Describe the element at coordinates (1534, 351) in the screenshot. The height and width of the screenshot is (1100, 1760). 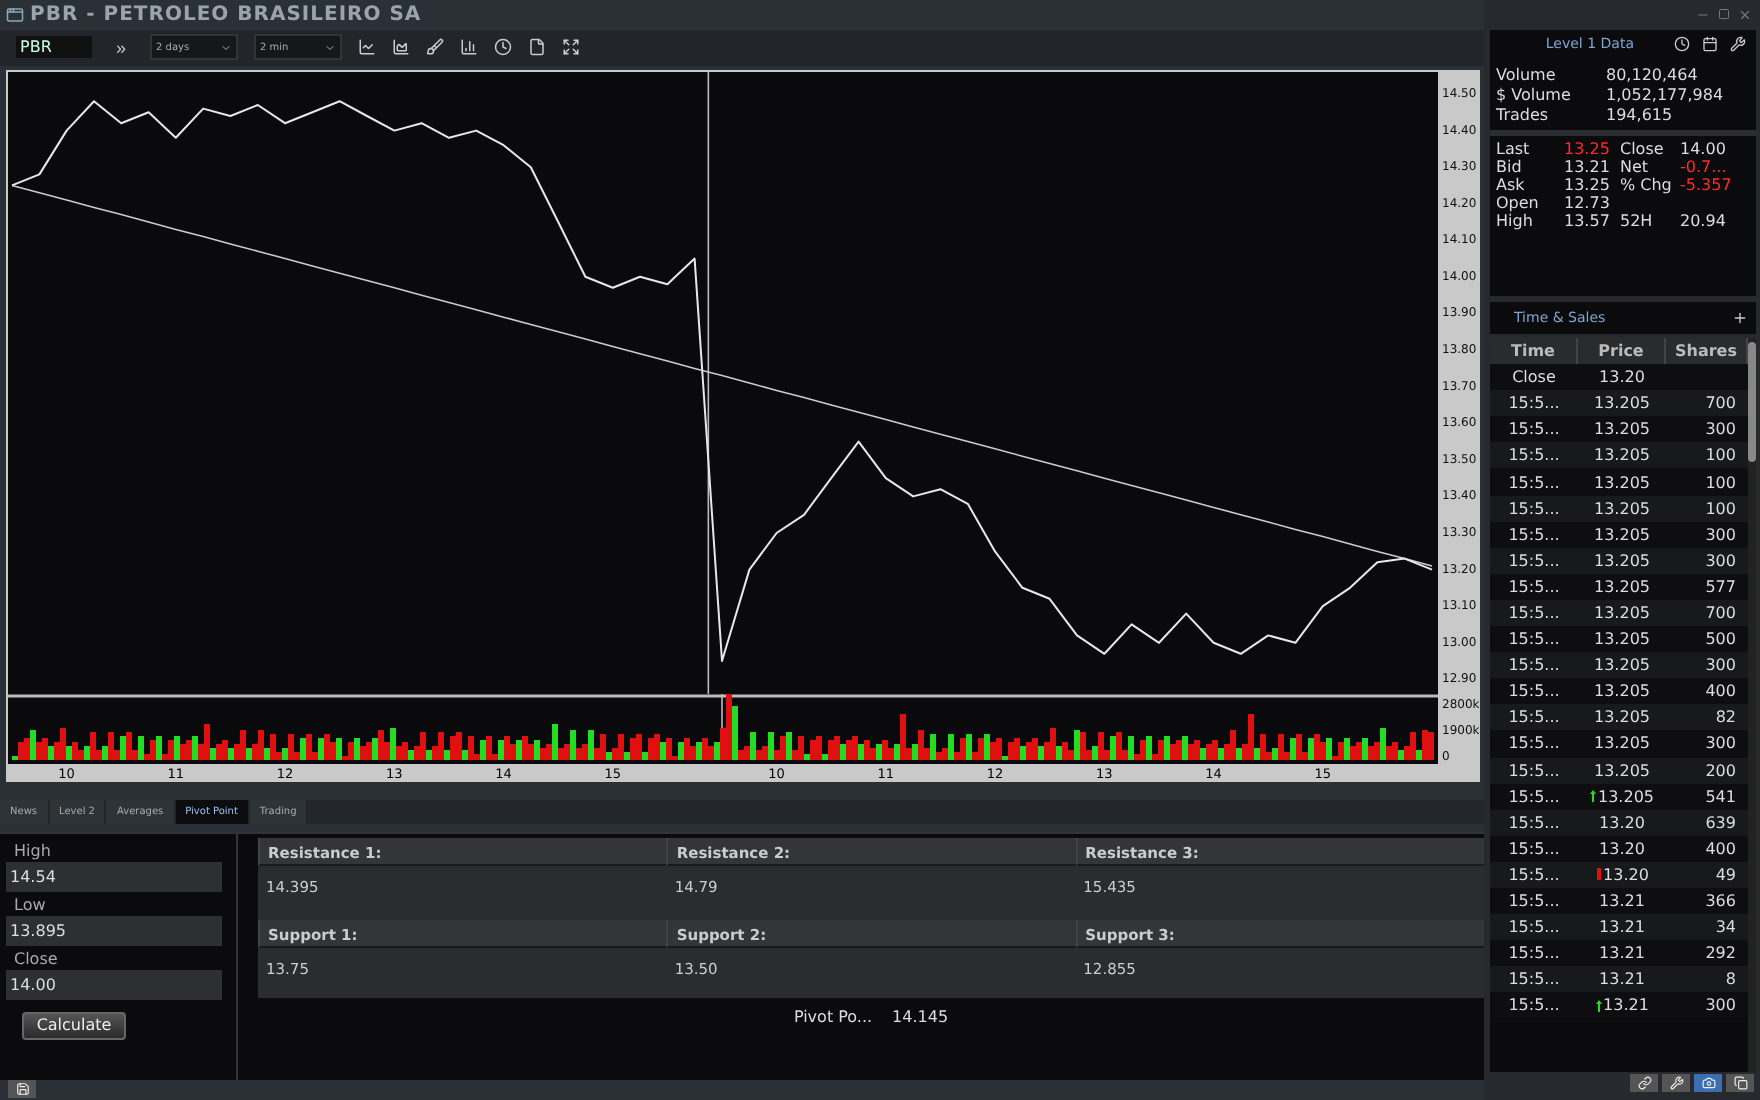
I see `column-header: Time` at that location.